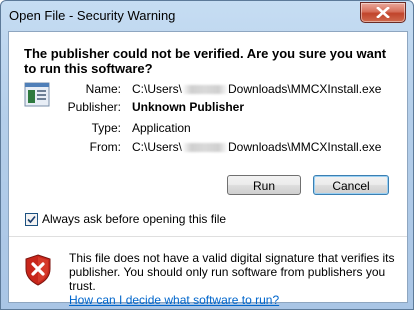 The image size is (414, 310). What do you see at coordinates (106, 128) in the screenshot?
I see `type-label: Type:` at bounding box center [106, 128].